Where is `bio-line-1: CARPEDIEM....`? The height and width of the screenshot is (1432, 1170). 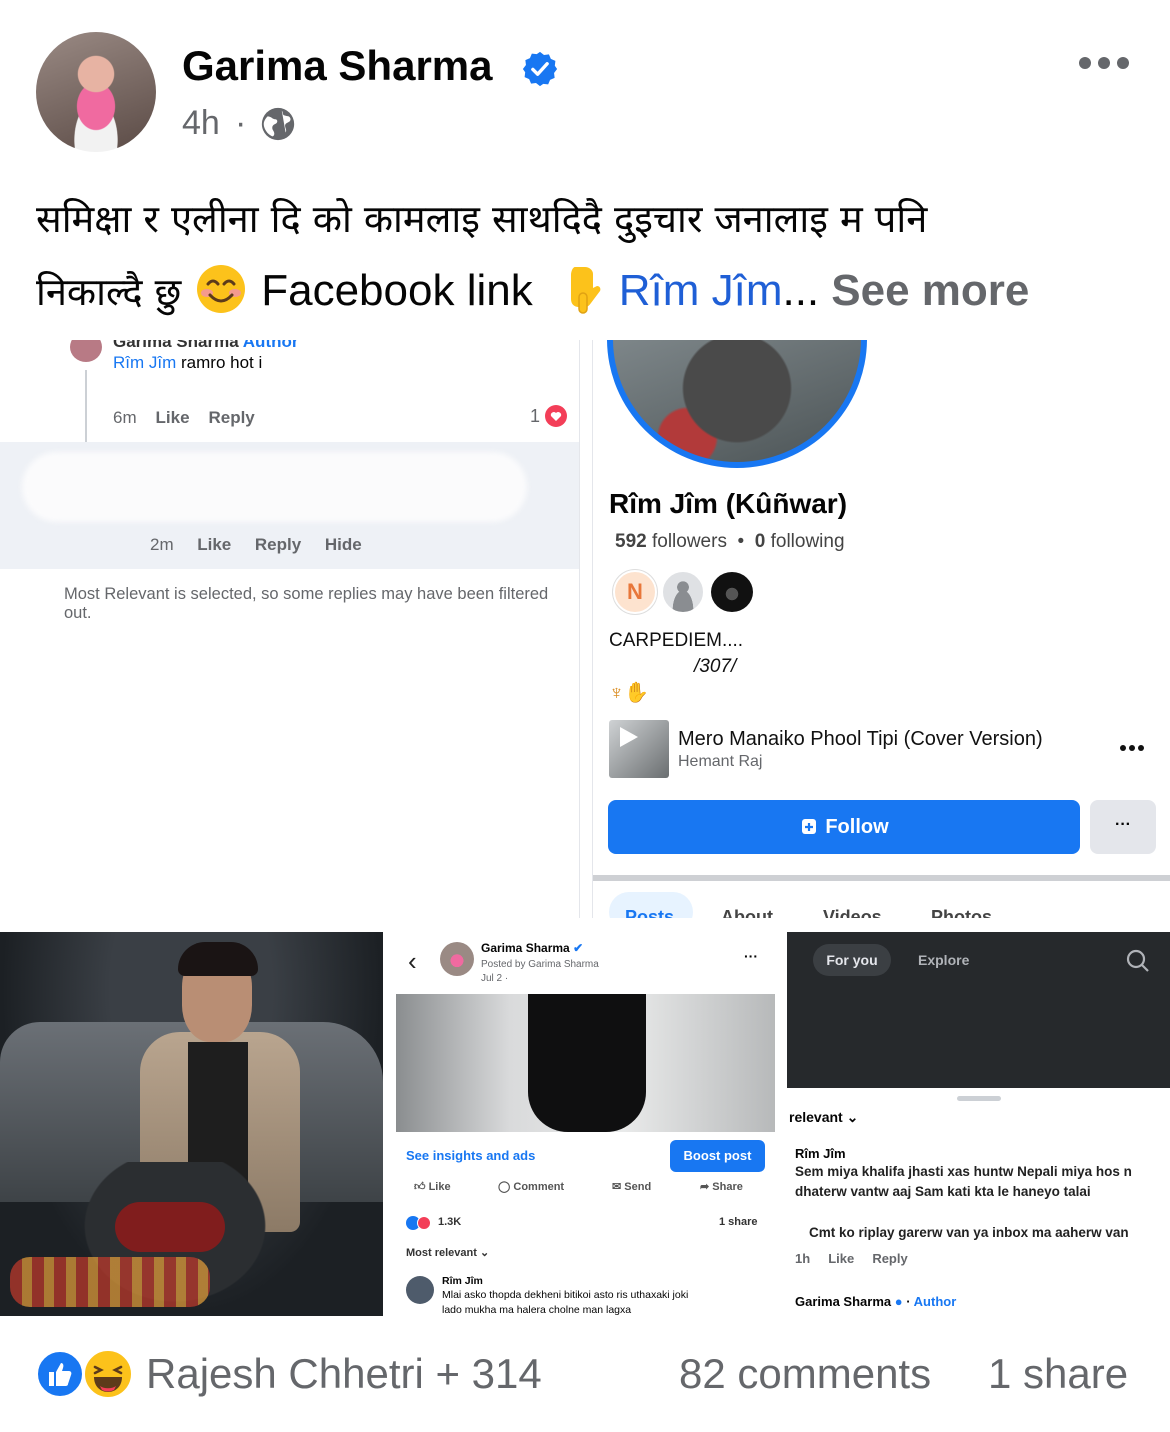
bio-line-1: CARPEDIEM.... is located at coordinates (676, 640).